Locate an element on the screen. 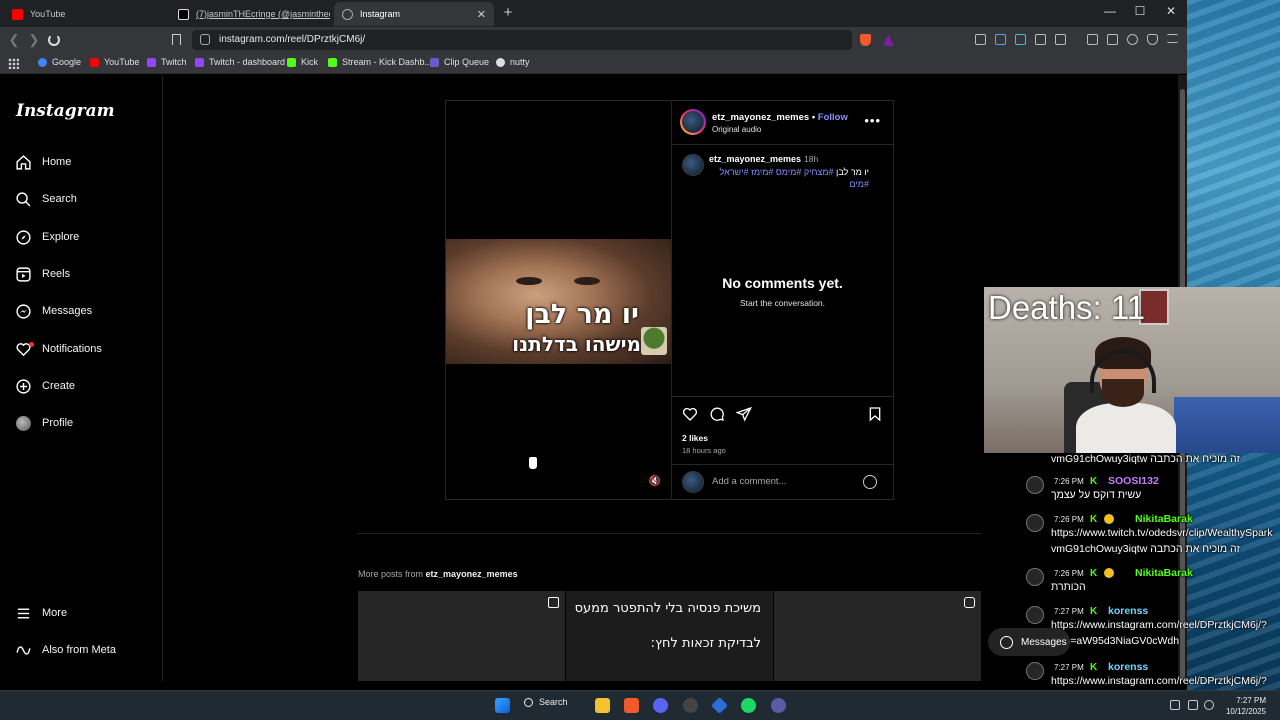 This screenshot has width=1280, height=720. meta-icon is located at coordinates (23, 650).